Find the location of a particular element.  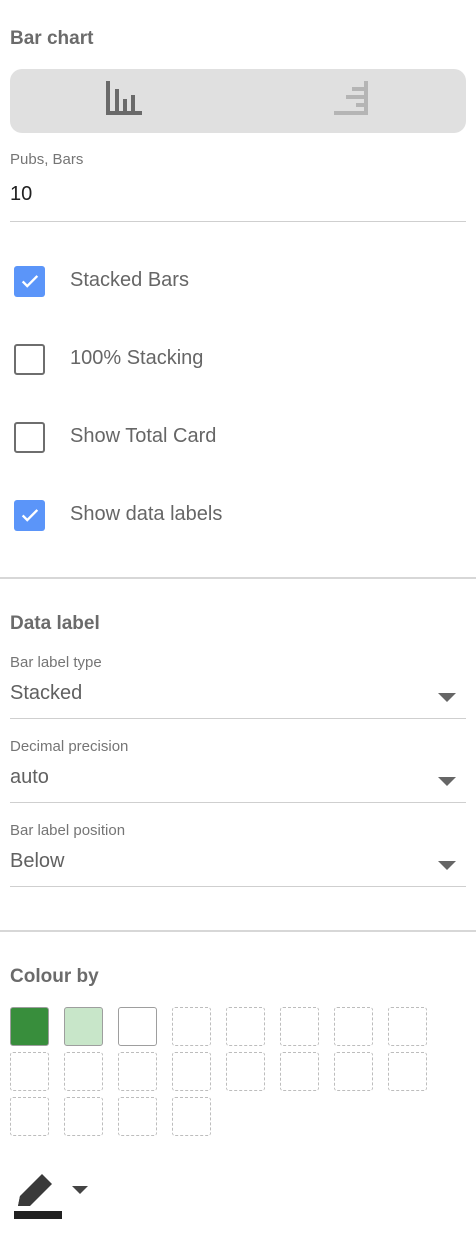

colour-by-title: Colour by is located at coordinates (54, 976).